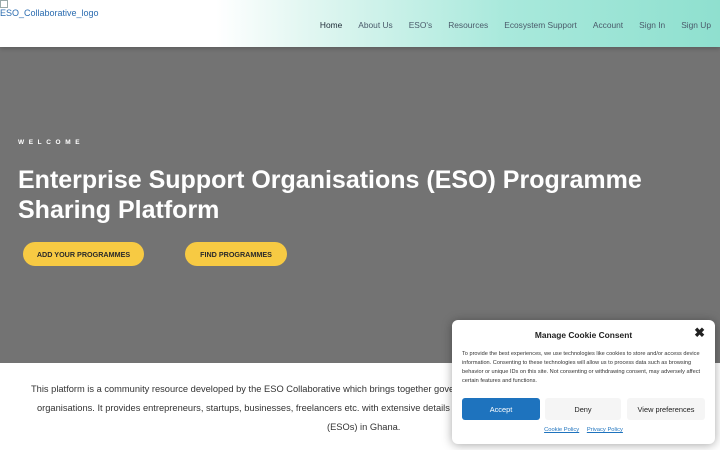 The height and width of the screenshot is (450, 720). What do you see at coordinates (540, 25) in the screenshot?
I see `nav-ecosystem-support: Ecosystem Support` at bounding box center [540, 25].